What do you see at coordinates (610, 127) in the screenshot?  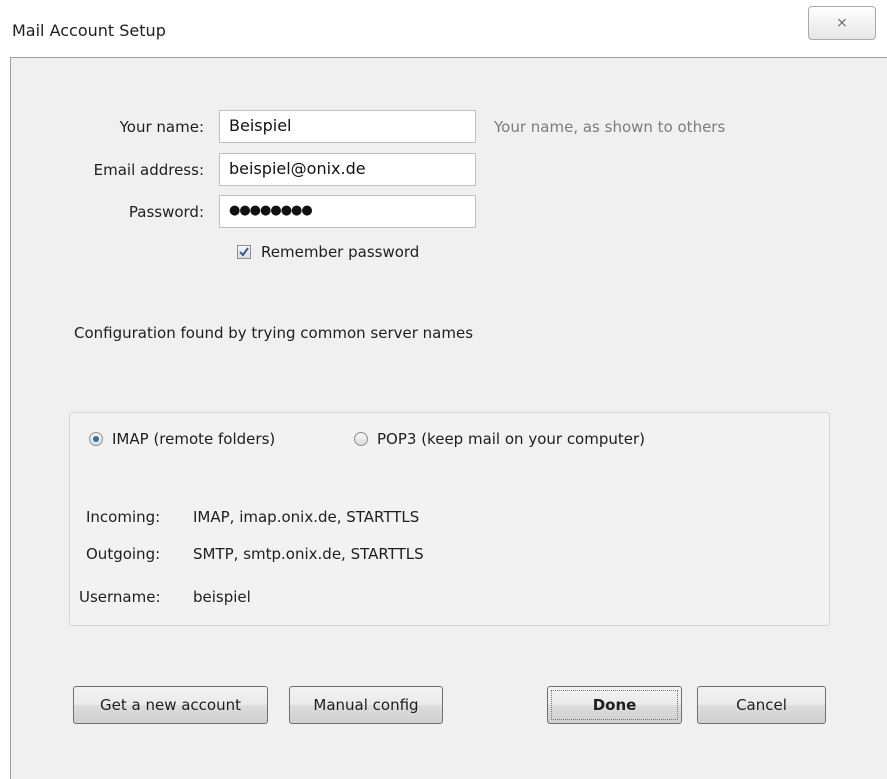 I see `name-hint: Your name, as shown to others` at bounding box center [610, 127].